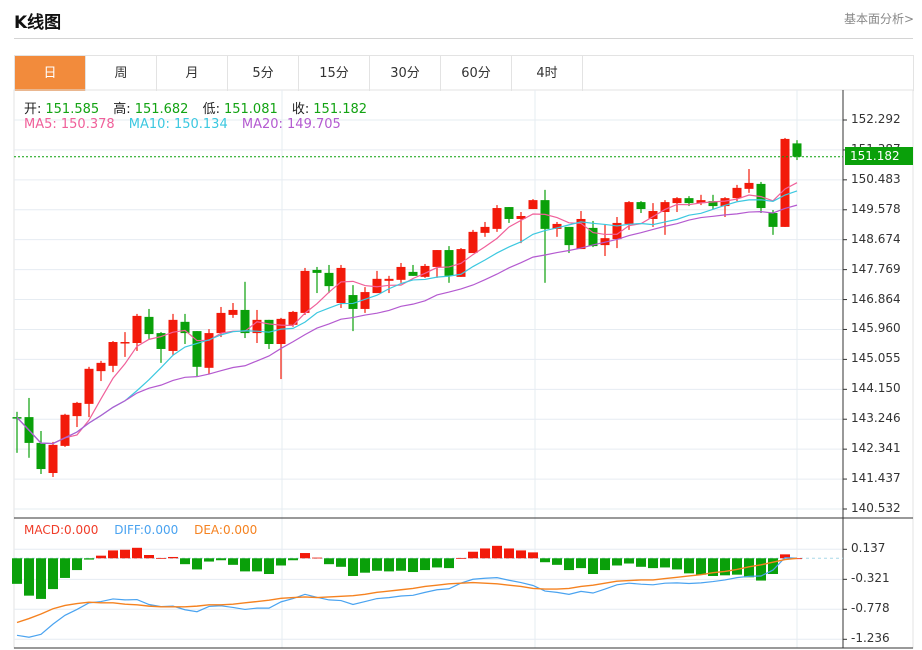  Describe the element at coordinates (876, 208) in the screenshot. I see `price-tick-label: 149.578` at that location.